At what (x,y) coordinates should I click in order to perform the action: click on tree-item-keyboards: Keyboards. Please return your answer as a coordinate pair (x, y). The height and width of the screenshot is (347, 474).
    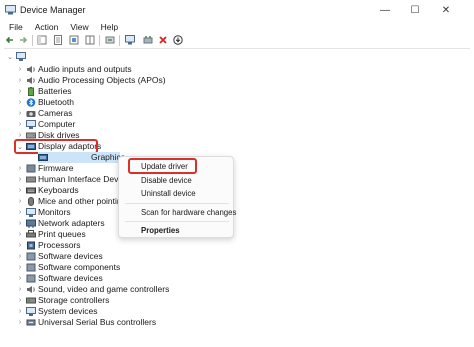
    Looking at the image, I should click on (58, 190).